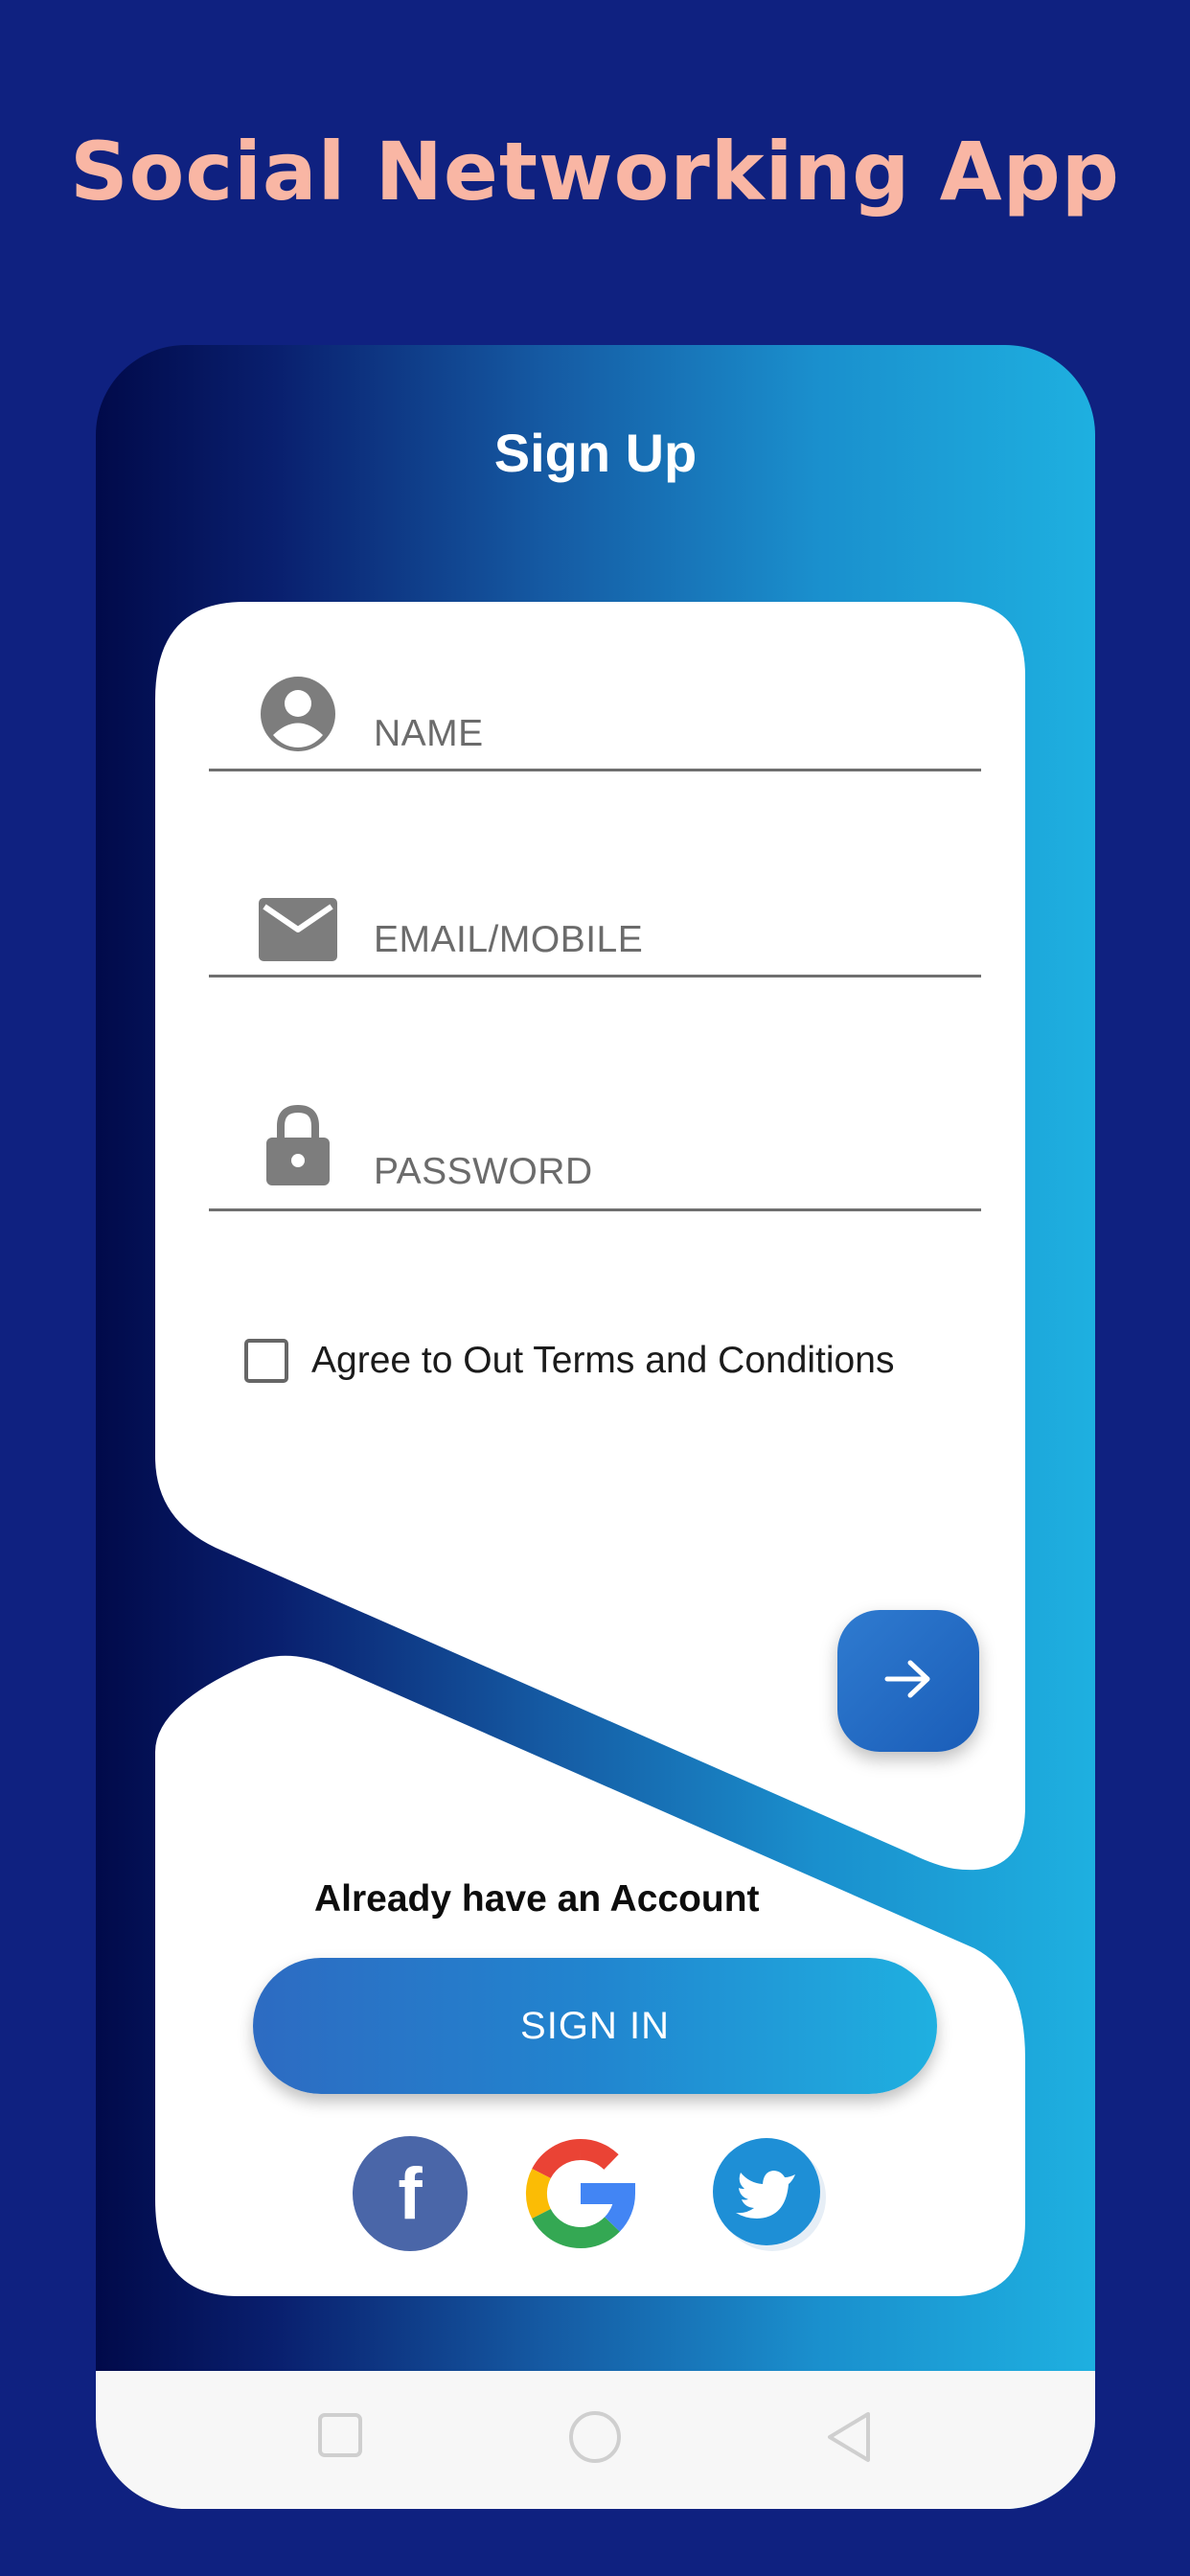  I want to click on square-icon, so click(340, 2437).